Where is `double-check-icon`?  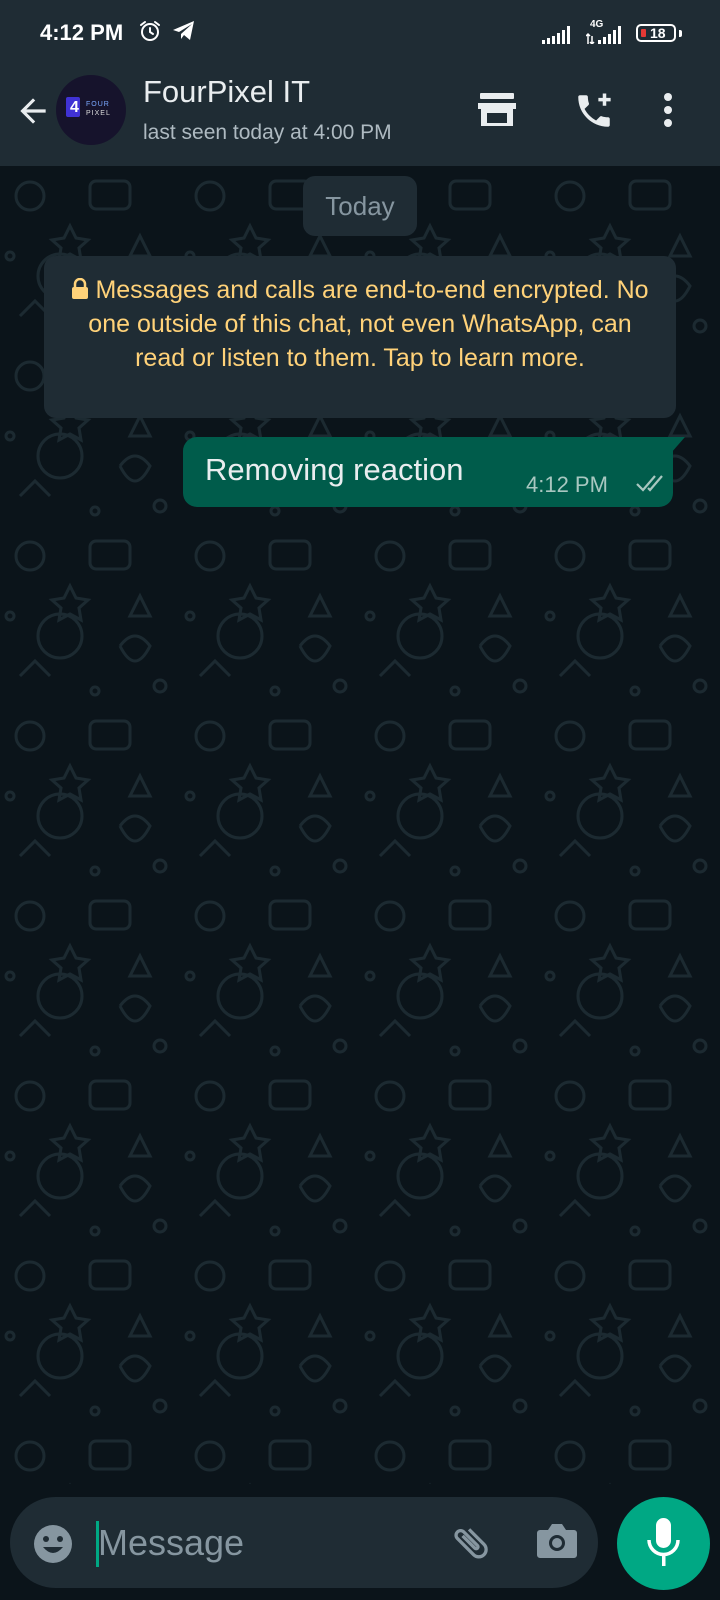
double-check-icon is located at coordinates (649, 483).